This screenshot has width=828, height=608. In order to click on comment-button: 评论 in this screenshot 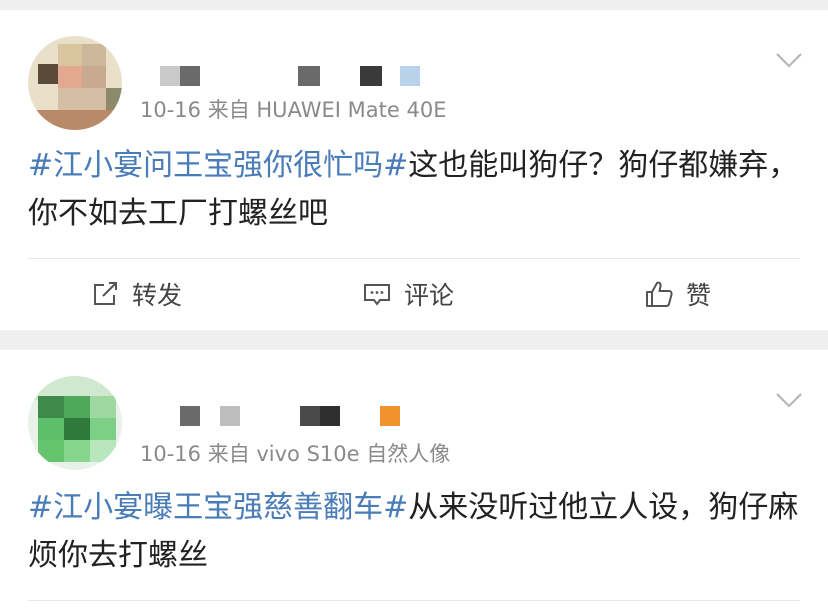, I will do `click(408, 294)`.